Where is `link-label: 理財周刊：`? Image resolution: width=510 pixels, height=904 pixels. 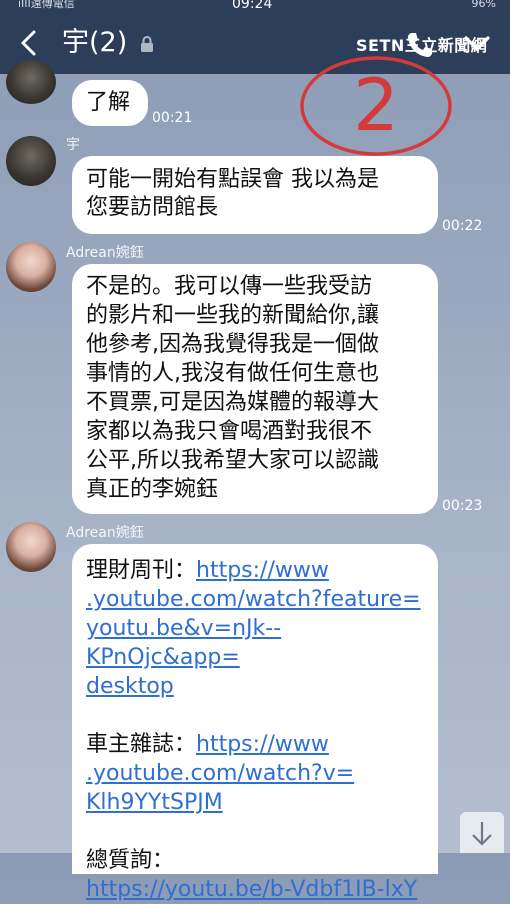 link-label: 理財周刊： is located at coordinates (141, 570).